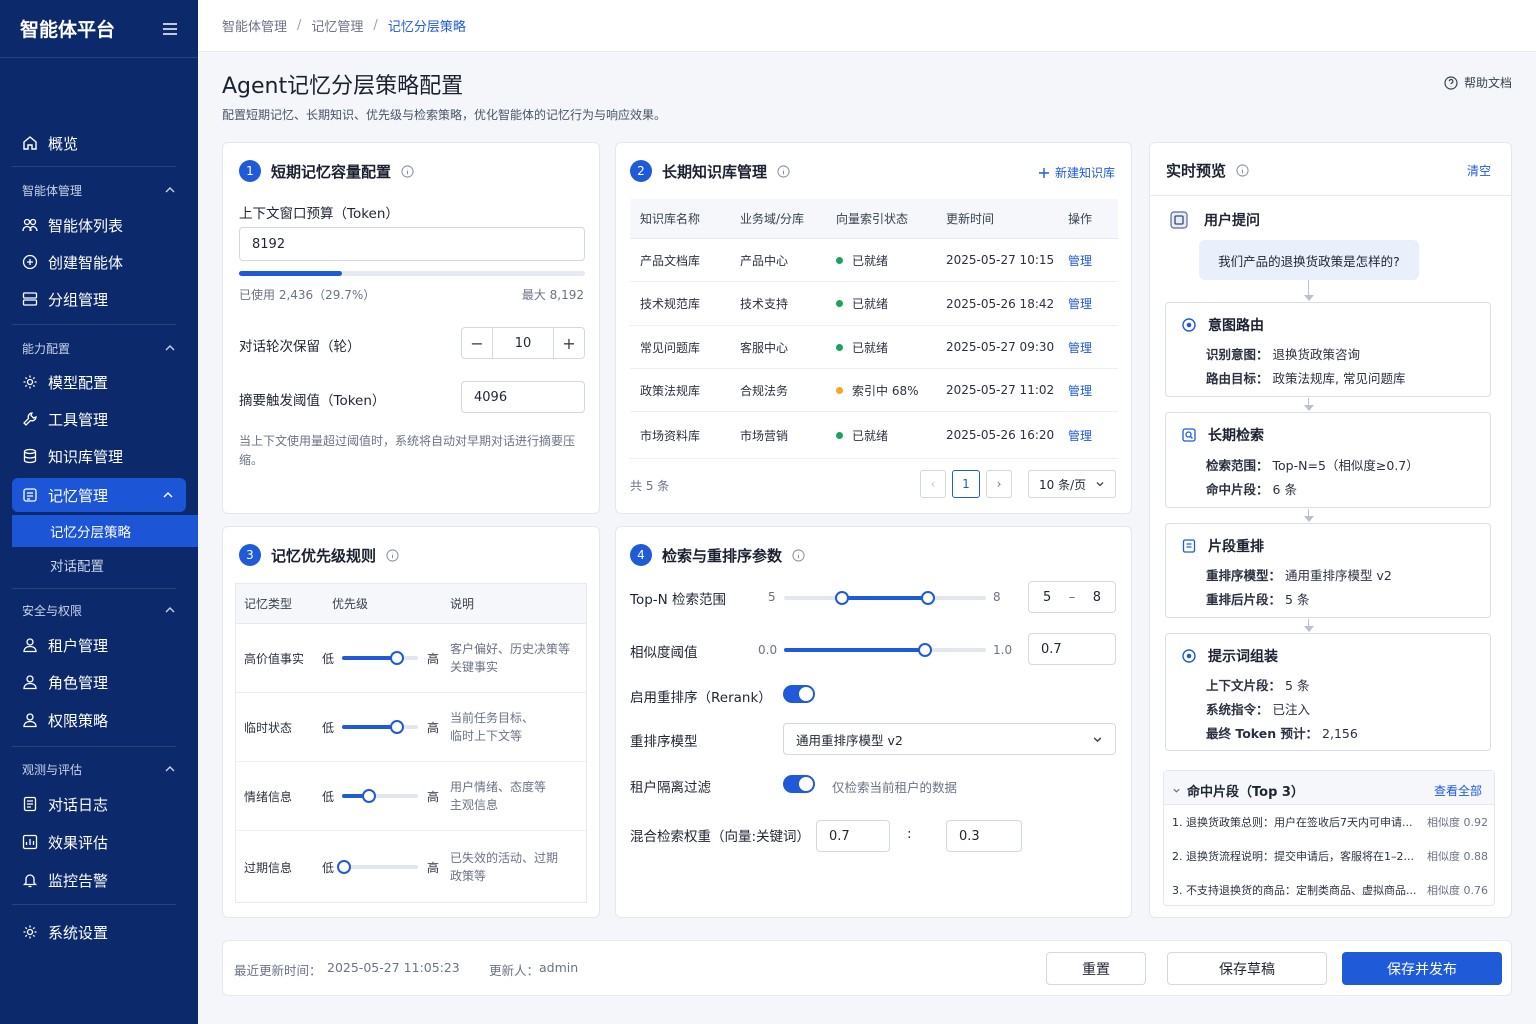 This screenshot has height=1024, width=1536. I want to click on slider-knob-high, so click(928, 598).